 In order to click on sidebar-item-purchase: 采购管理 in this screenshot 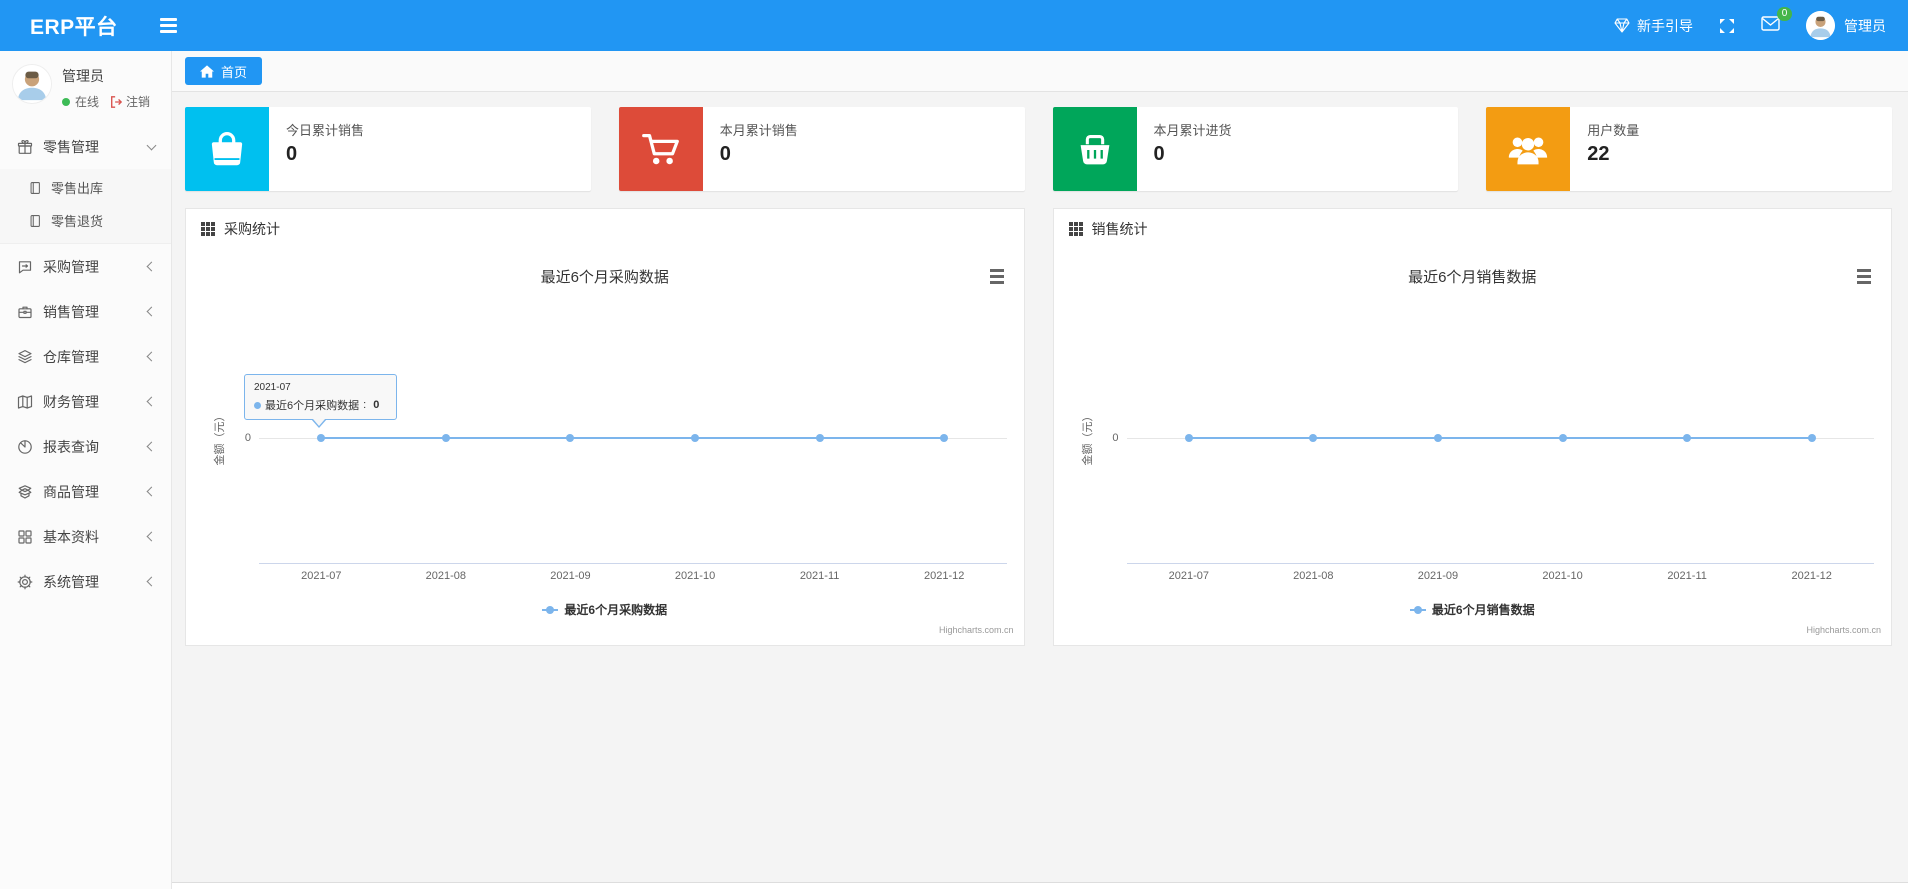, I will do `click(85, 266)`.